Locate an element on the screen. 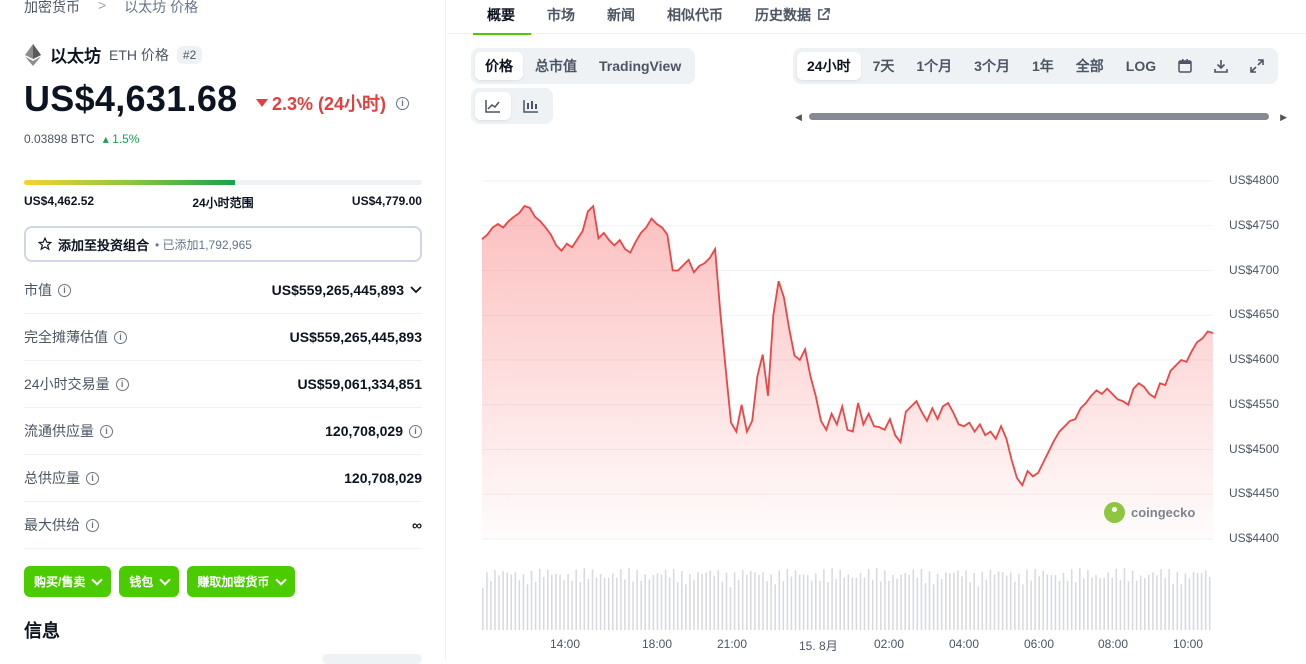  chart-scrollbar: ◀ ▶ is located at coordinates (1041, 116).